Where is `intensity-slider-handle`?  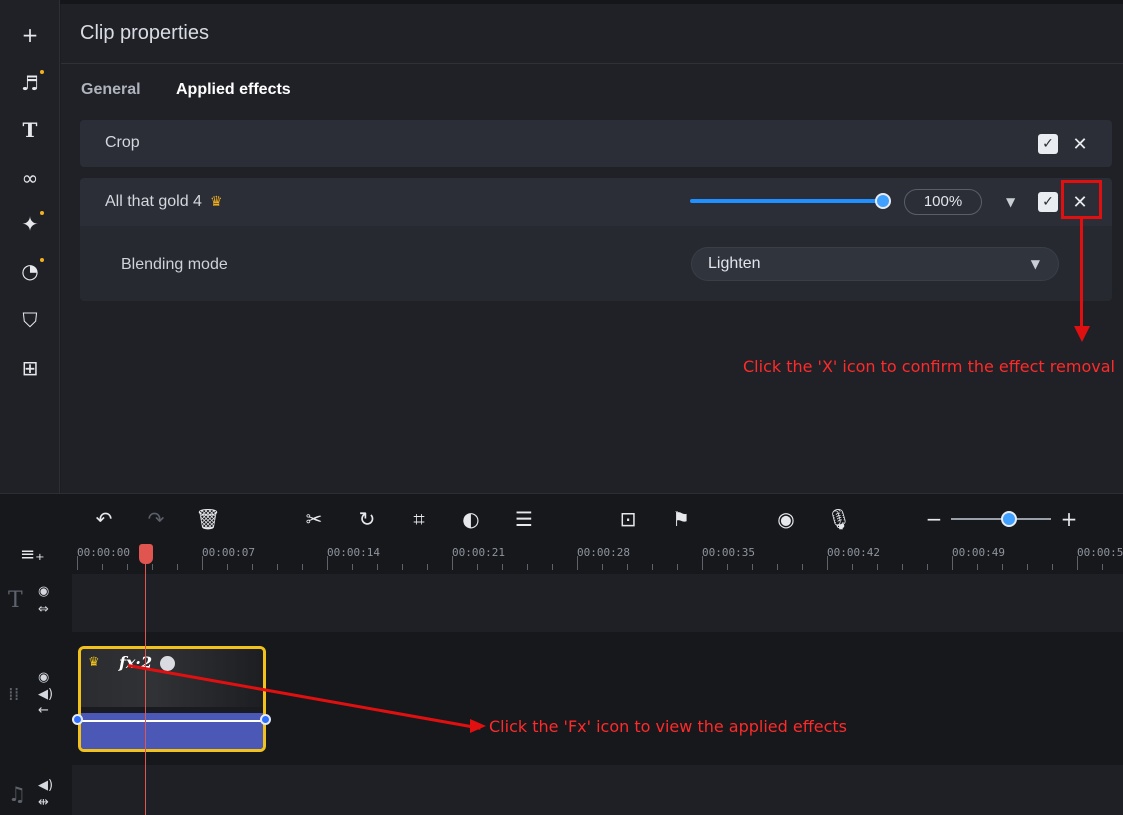
intensity-slider-handle is located at coordinates (883, 201).